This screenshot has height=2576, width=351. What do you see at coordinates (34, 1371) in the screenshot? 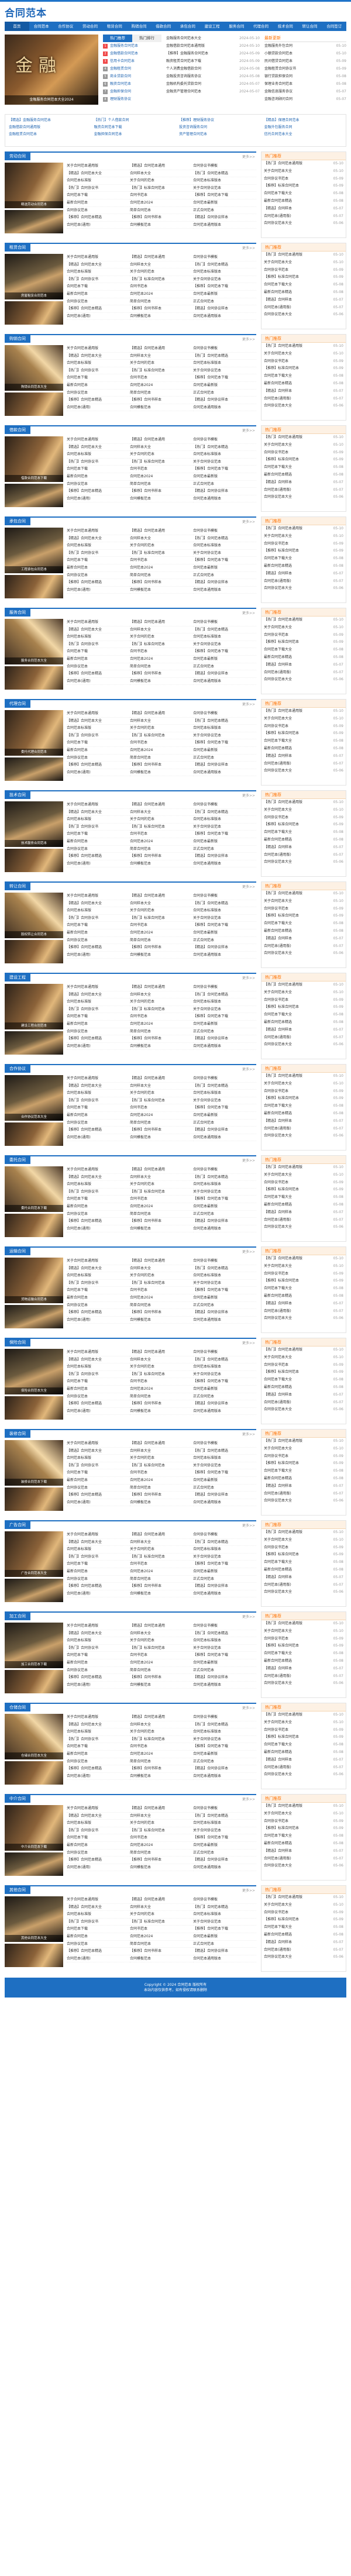
I see `section-thumbnail: 保险合同范本大全` at bounding box center [34, 1371].